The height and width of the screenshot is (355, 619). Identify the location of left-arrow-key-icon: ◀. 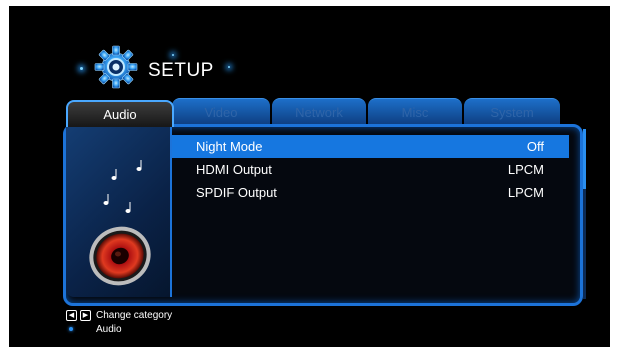
(71, 315).